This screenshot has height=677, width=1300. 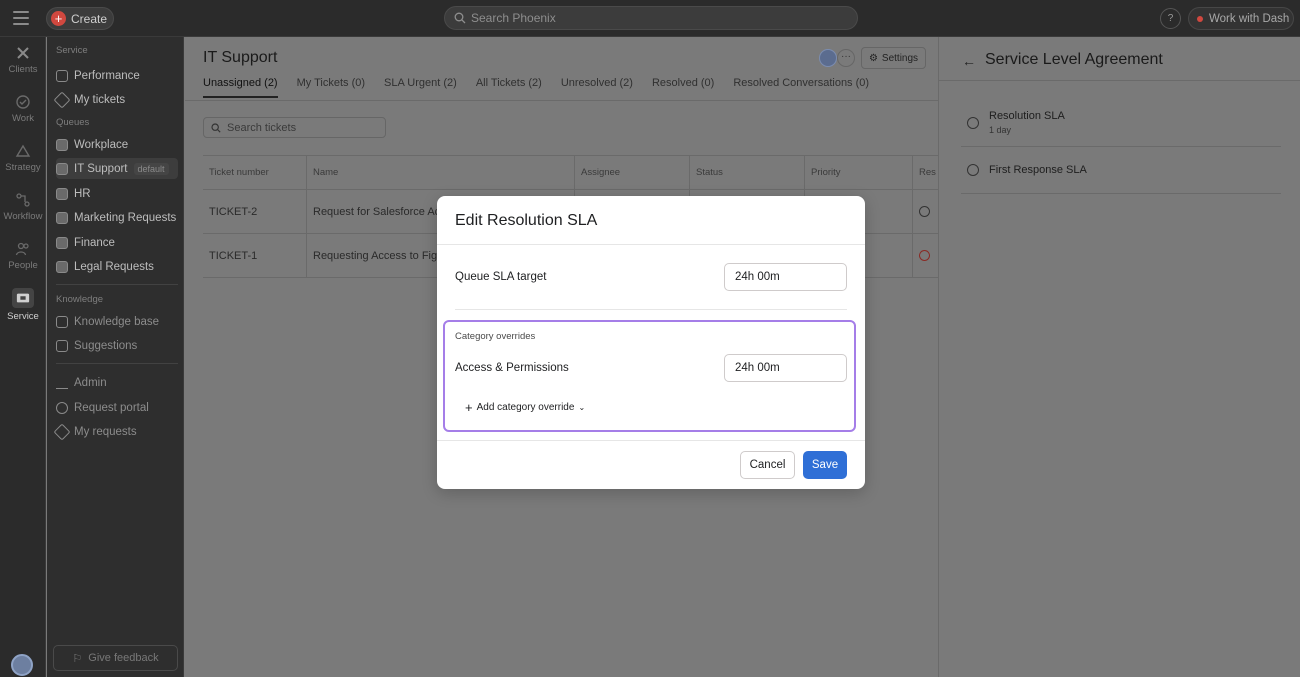 I want to click on sidebar-item-suggestions: Suggestions, so click(x=117, y=345).